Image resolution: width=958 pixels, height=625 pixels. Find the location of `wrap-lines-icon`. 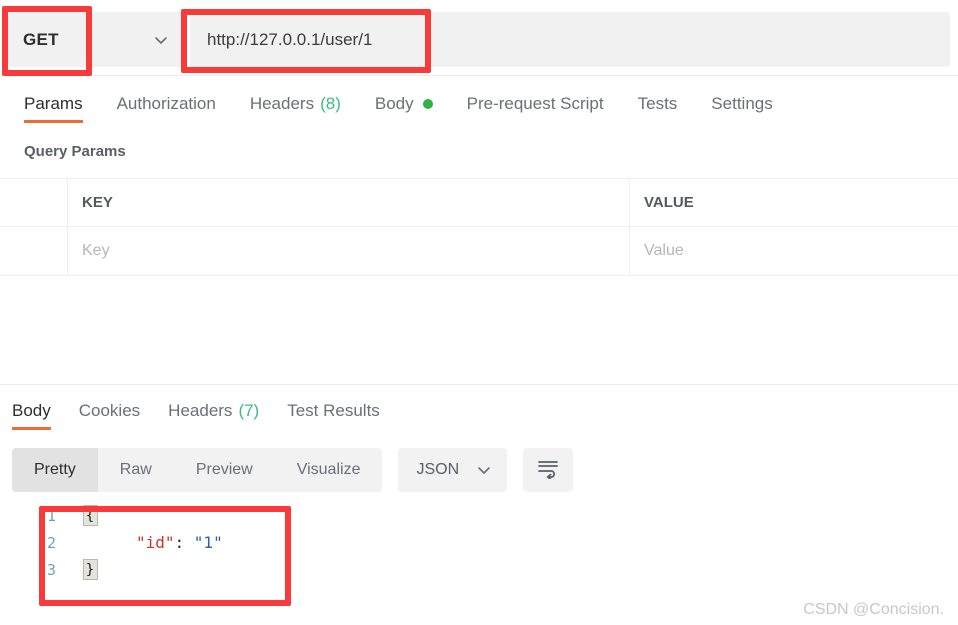

wrap-lines-icon is located at coordinates (548, 470).